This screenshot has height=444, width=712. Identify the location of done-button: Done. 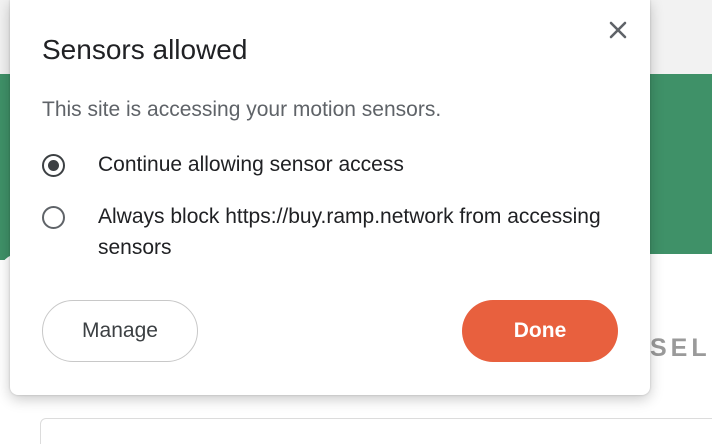
(540, 331).